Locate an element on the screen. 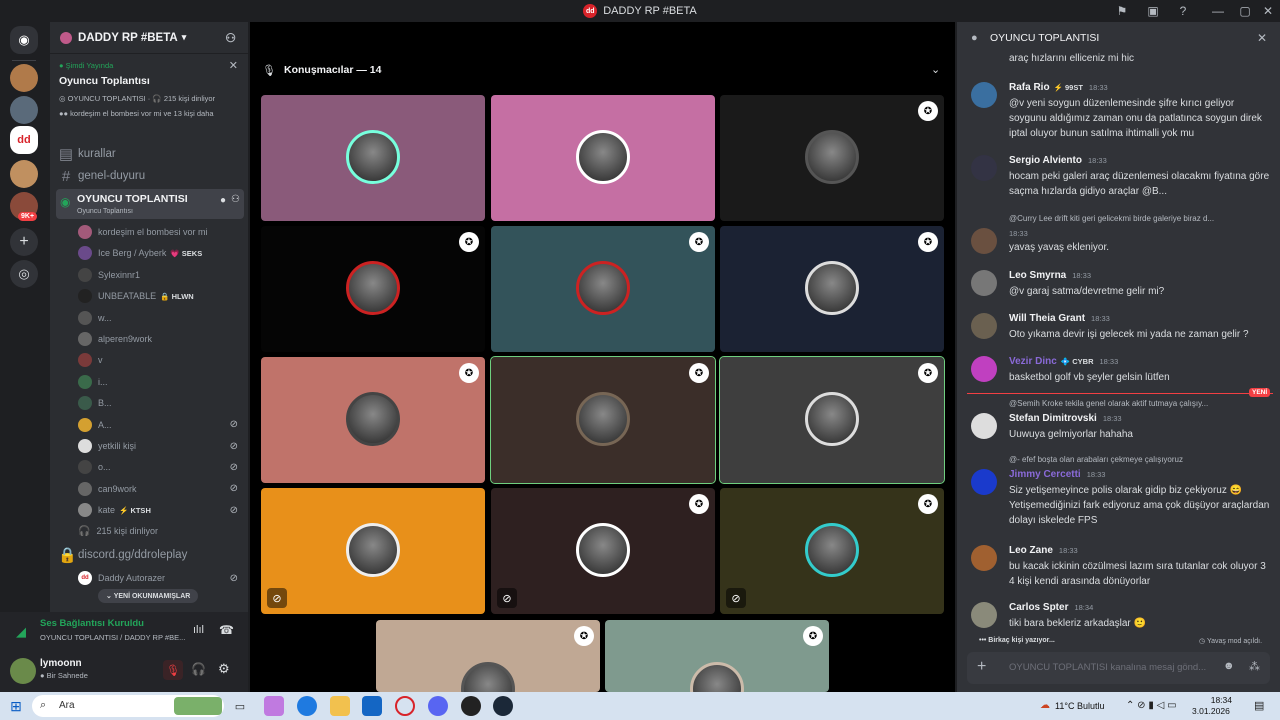  taskbar-search: ⌕ Ara is located at coordinates (128, 706).